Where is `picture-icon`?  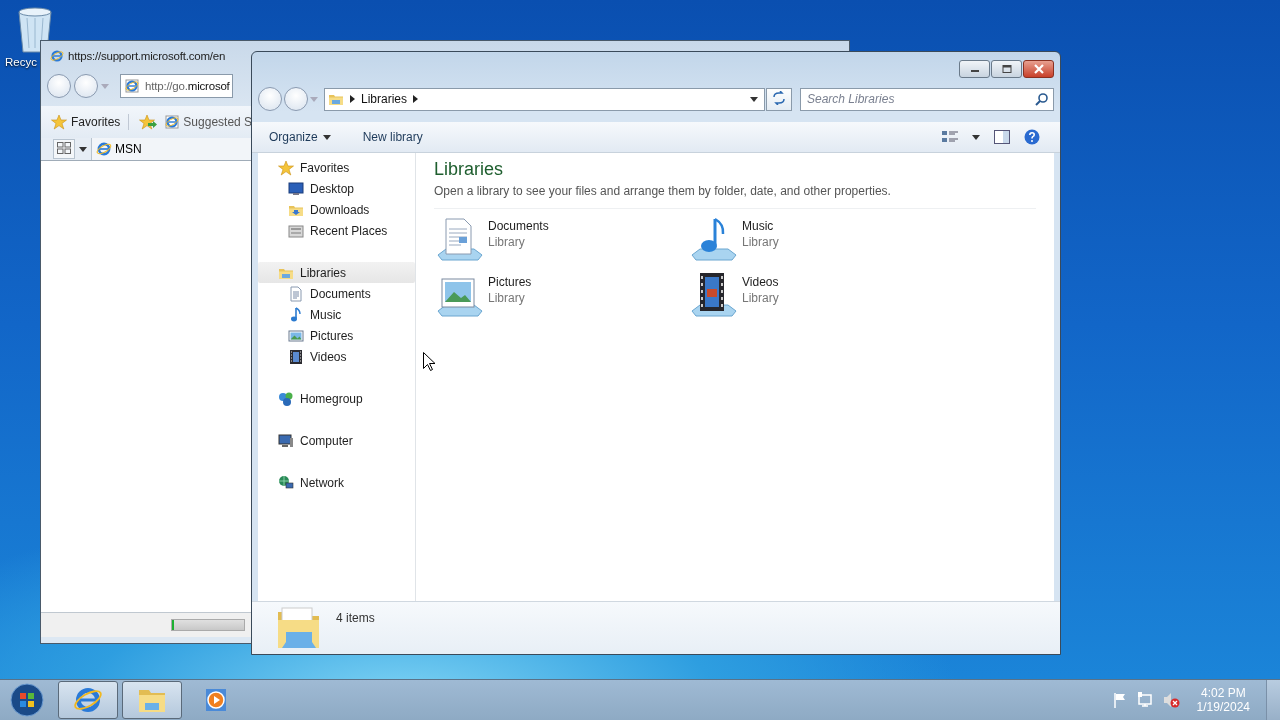 picture-icon is located at coordinates (296, 335).